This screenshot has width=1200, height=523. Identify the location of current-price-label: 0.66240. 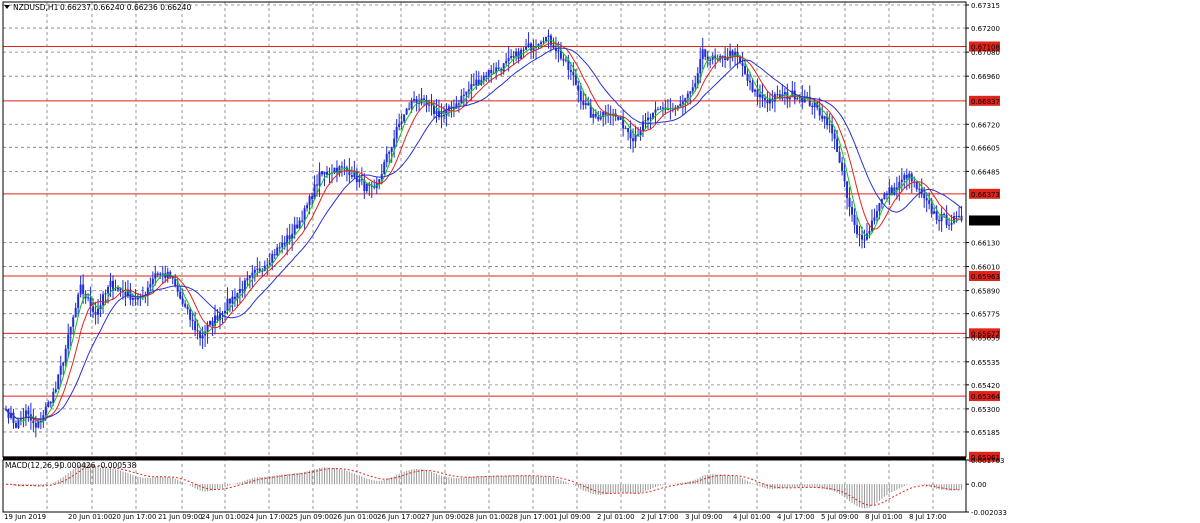
(985, 221).